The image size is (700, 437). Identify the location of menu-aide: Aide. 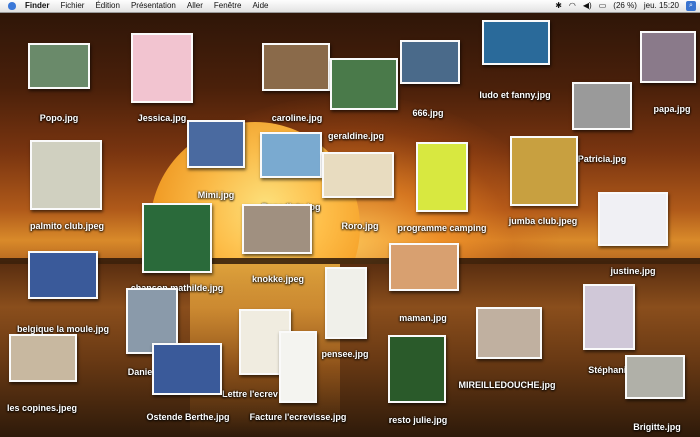
(260, 6).